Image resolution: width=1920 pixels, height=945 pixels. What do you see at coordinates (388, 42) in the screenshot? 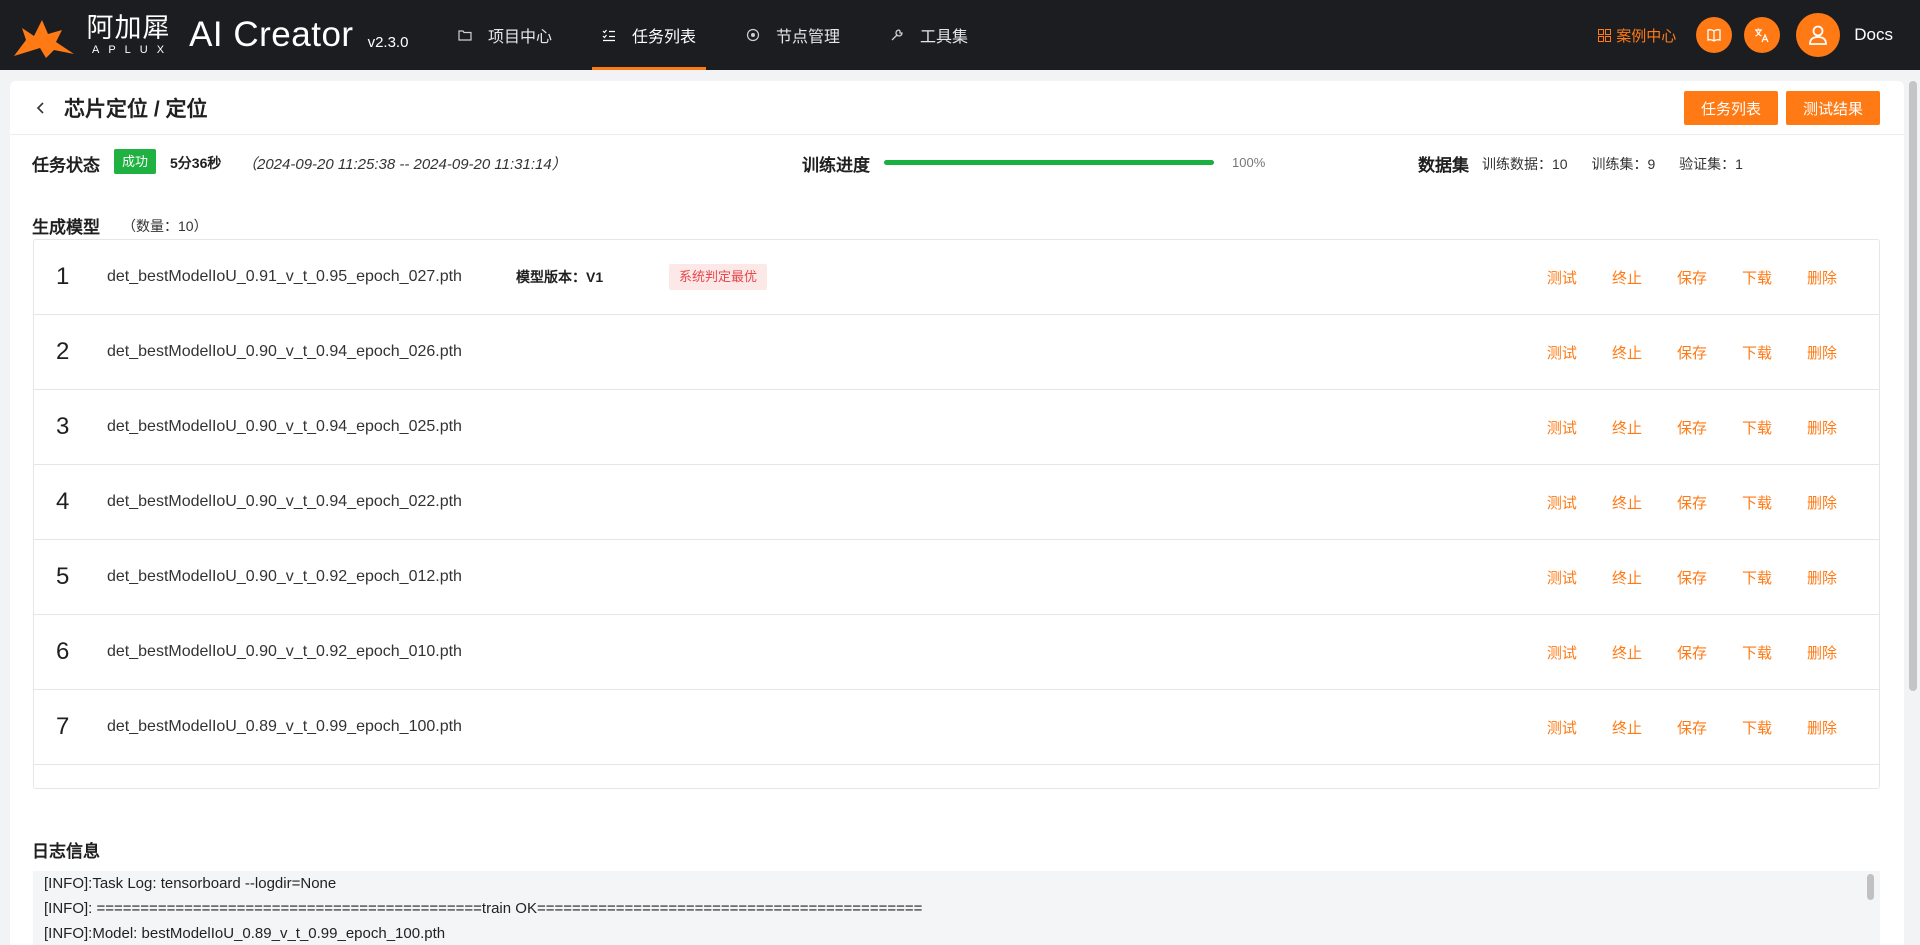
I see `product-version: v2.3.0` at bounding box center [388, 42].